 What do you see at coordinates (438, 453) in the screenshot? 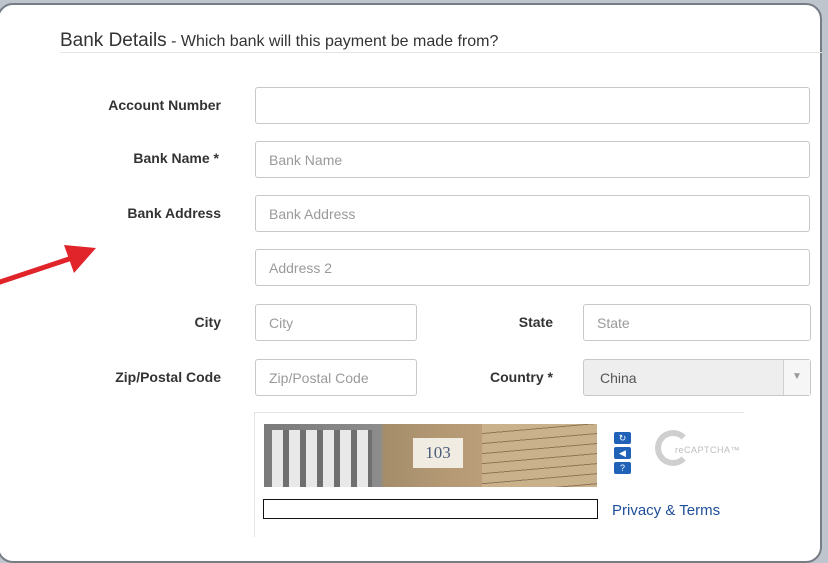
I see `captcha-image-text: 103` at bounding box center [438, 453].